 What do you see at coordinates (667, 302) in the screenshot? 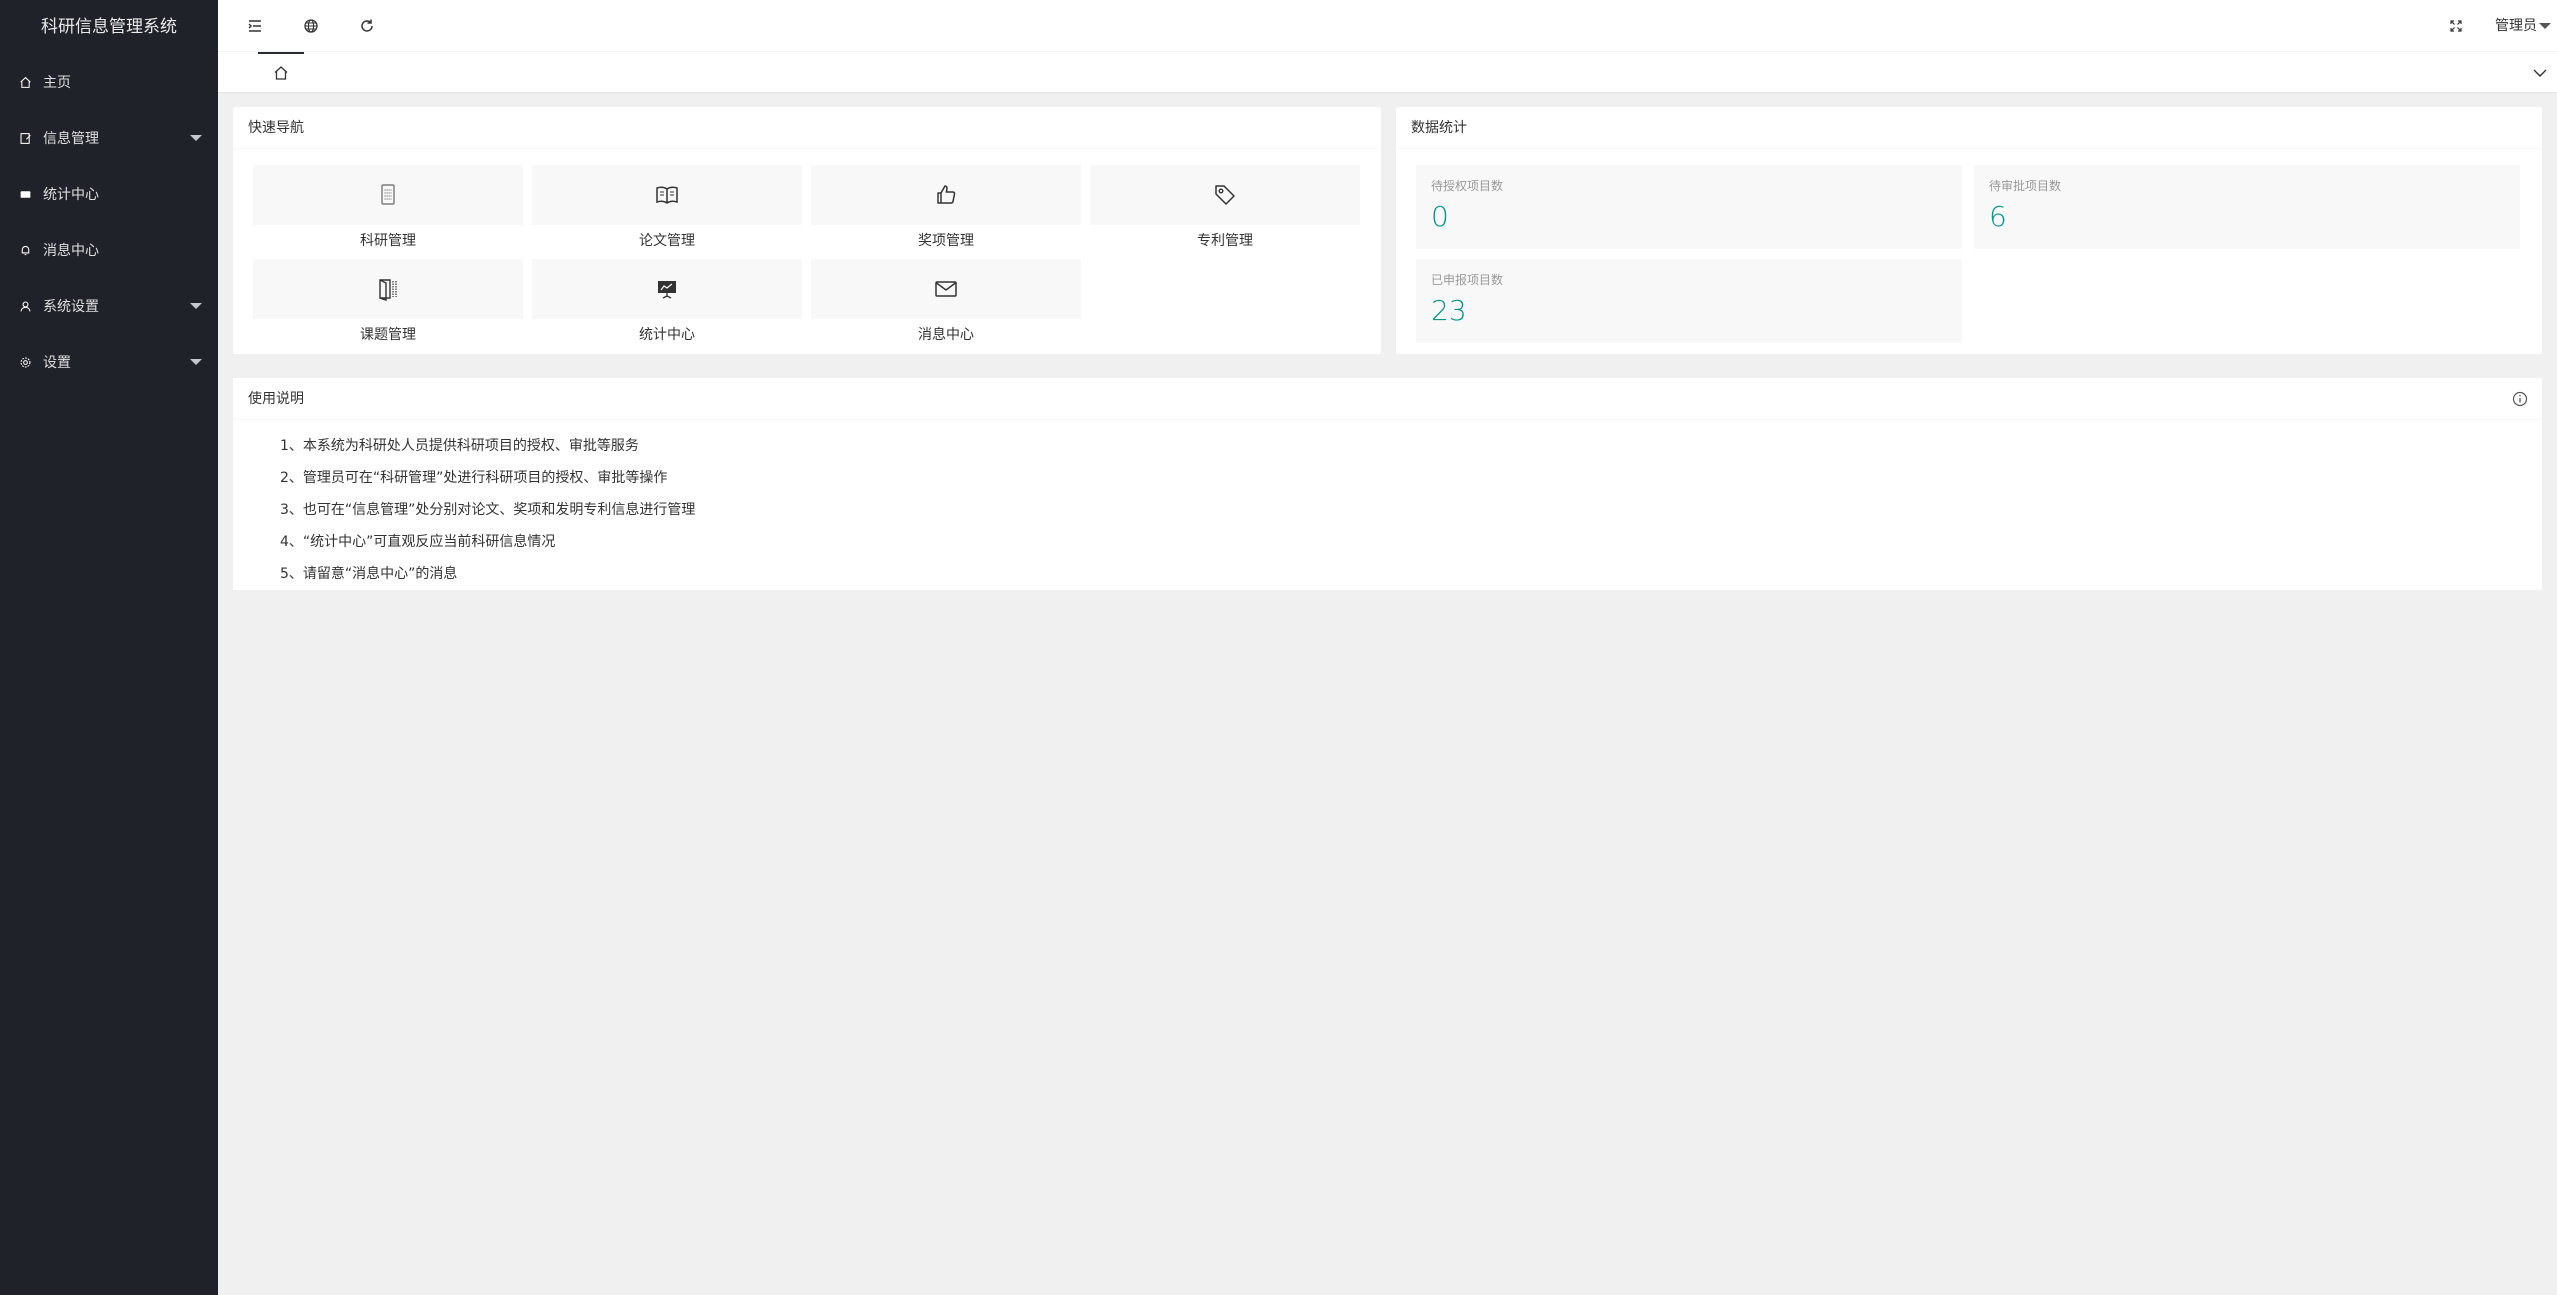
I see `shortcut-stats-center: 统计中心` at bounding box center [667, 302].